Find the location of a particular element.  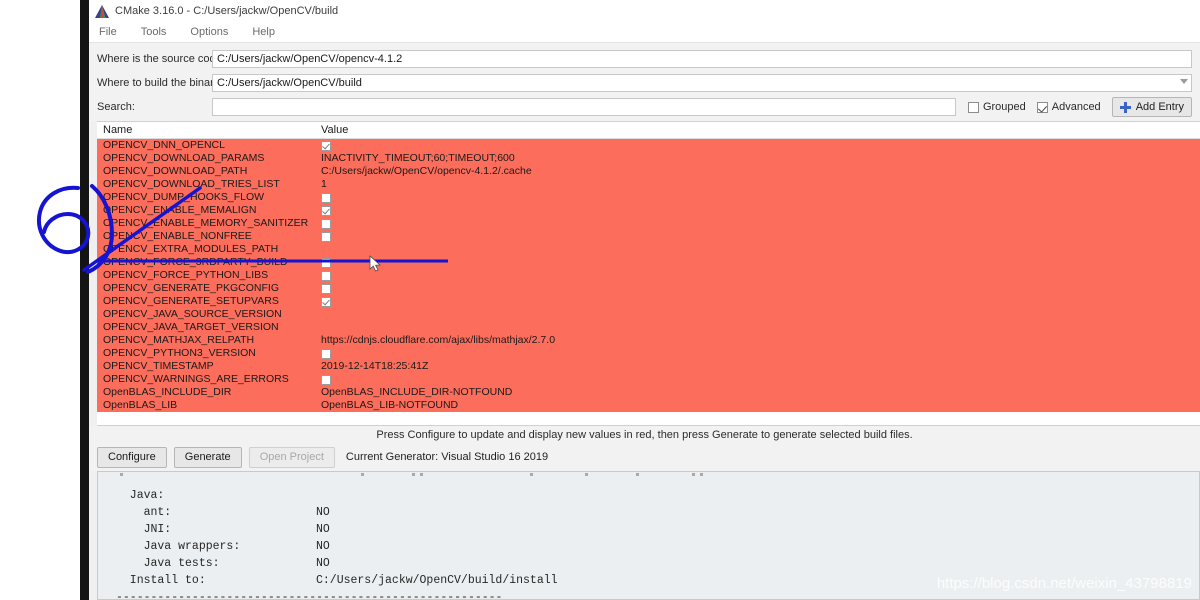

table-row: OPENCV_ENABLE_MEMALIGN is located at coordinates (648, 210).